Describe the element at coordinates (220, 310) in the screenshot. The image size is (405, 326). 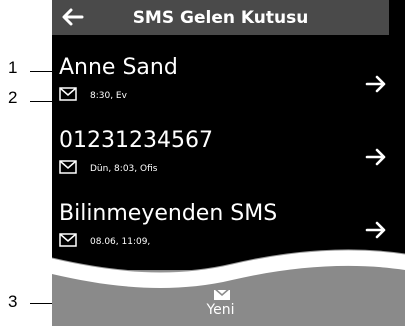
I see `new-button-label: Yeni` at that location.